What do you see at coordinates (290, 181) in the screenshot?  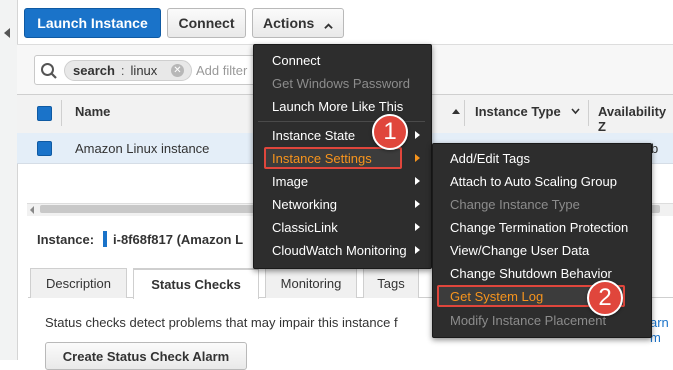 I see `menu-item-image: Image` at bounding box center [290, 181].